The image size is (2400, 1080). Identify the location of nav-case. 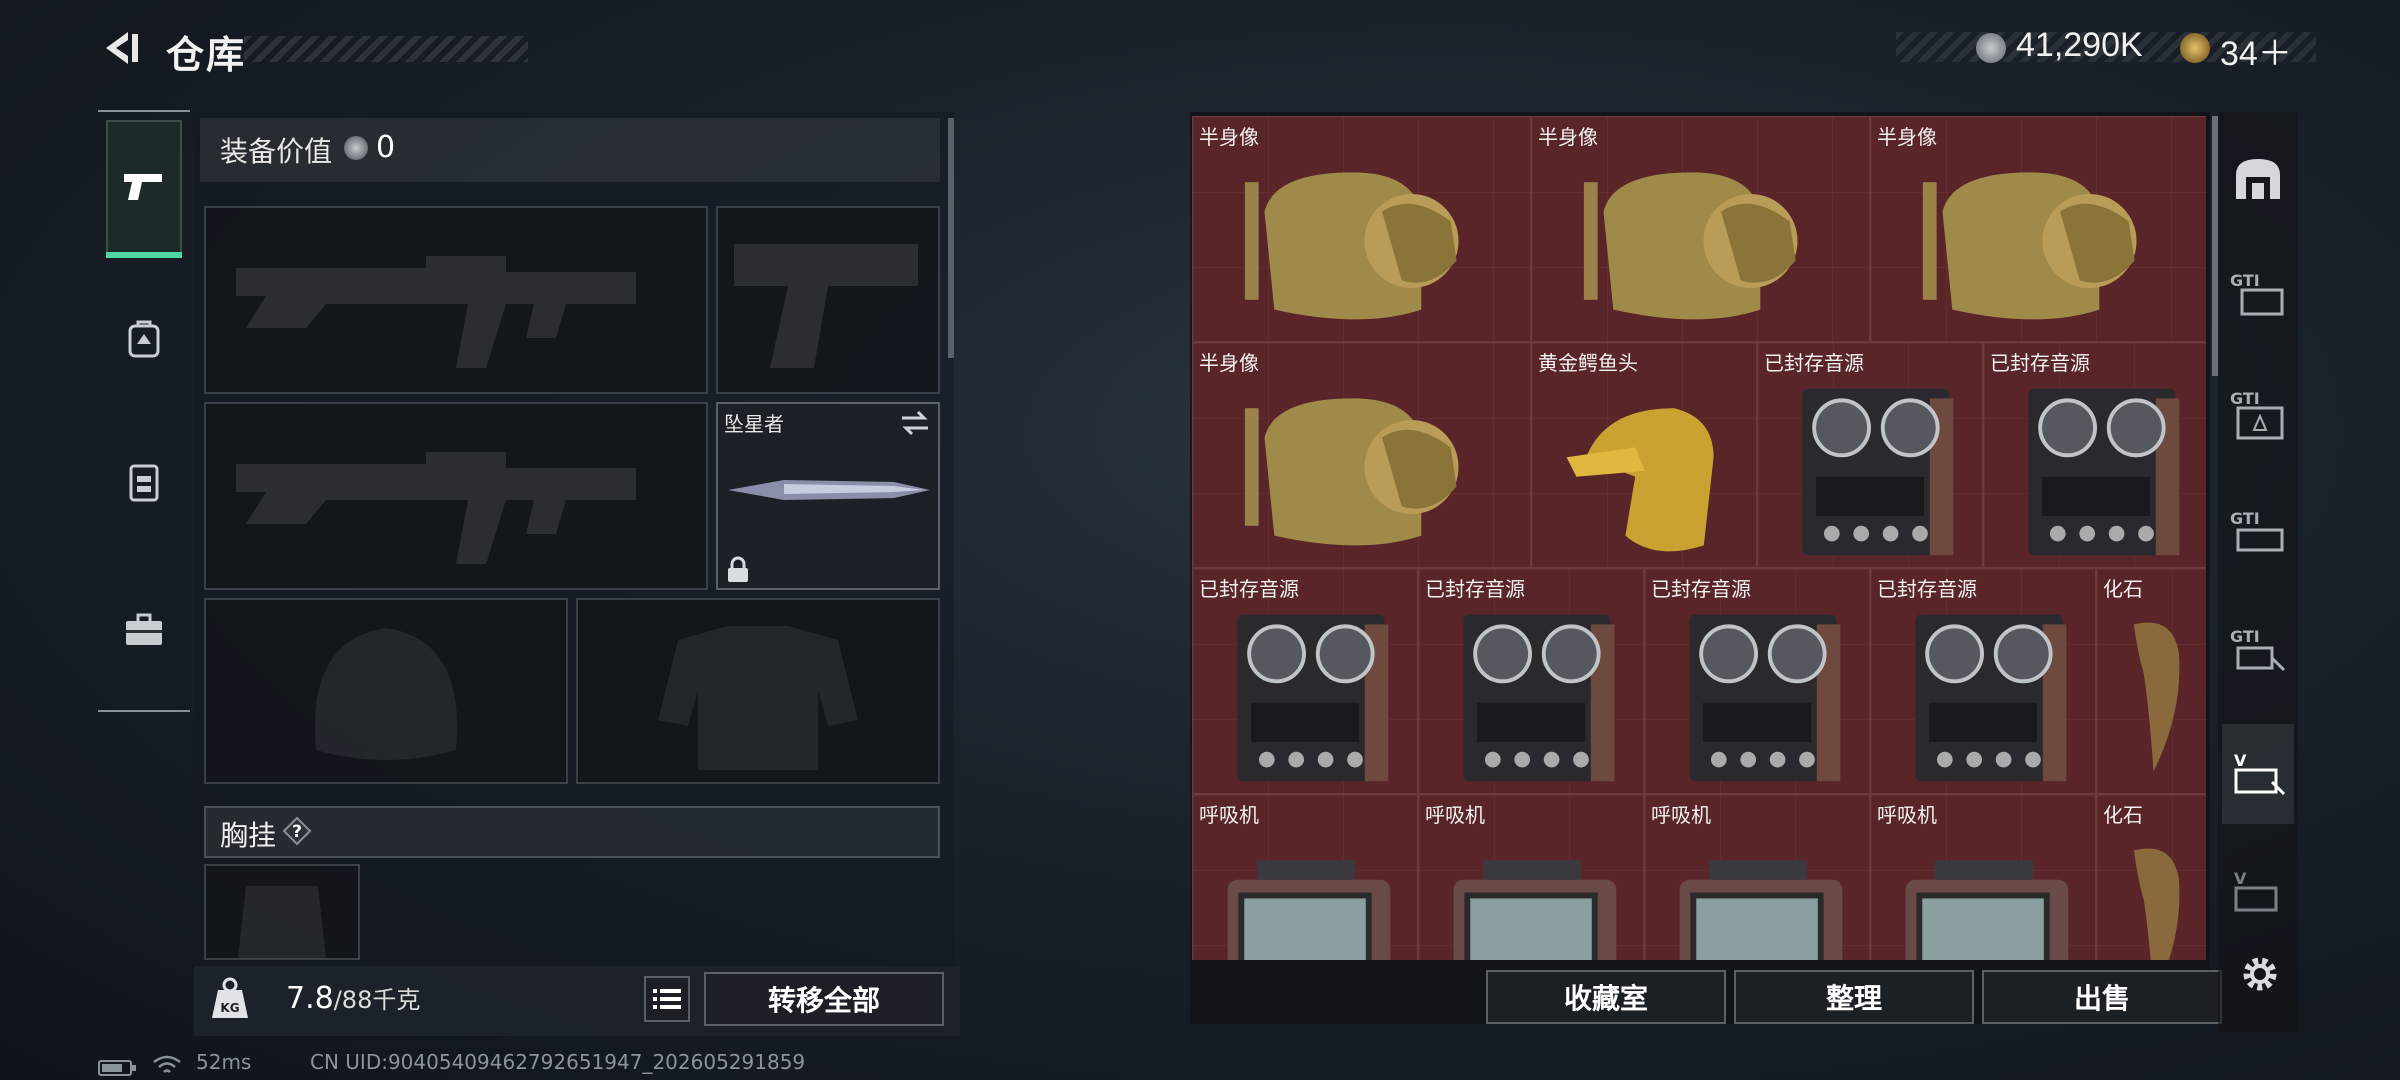
(144, 630).